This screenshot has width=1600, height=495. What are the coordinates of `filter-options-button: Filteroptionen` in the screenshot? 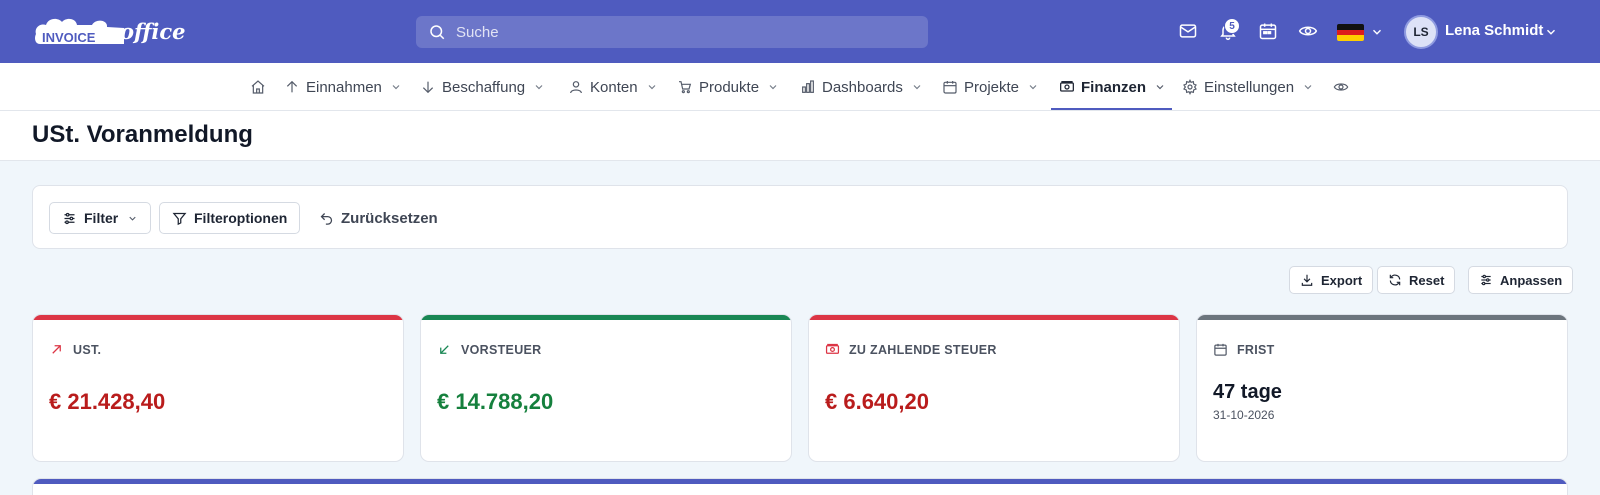 It's located at (230, 218).